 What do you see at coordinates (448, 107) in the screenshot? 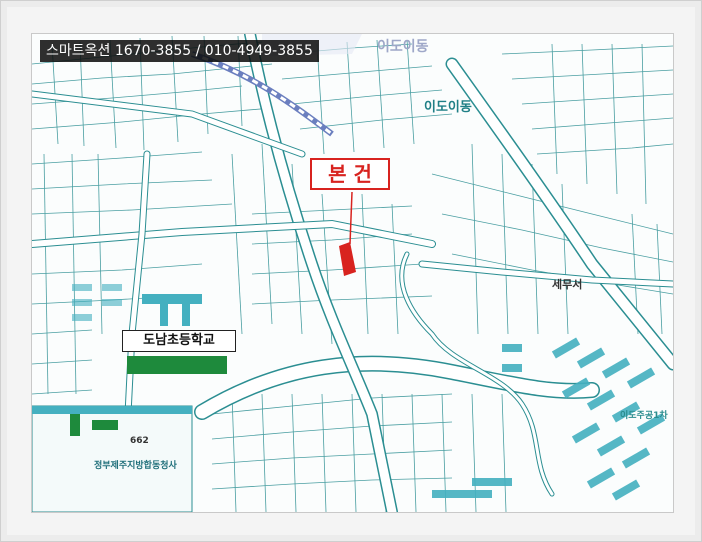
I see `district-label-mid: 이도이동` at bounding box center [448, 107].